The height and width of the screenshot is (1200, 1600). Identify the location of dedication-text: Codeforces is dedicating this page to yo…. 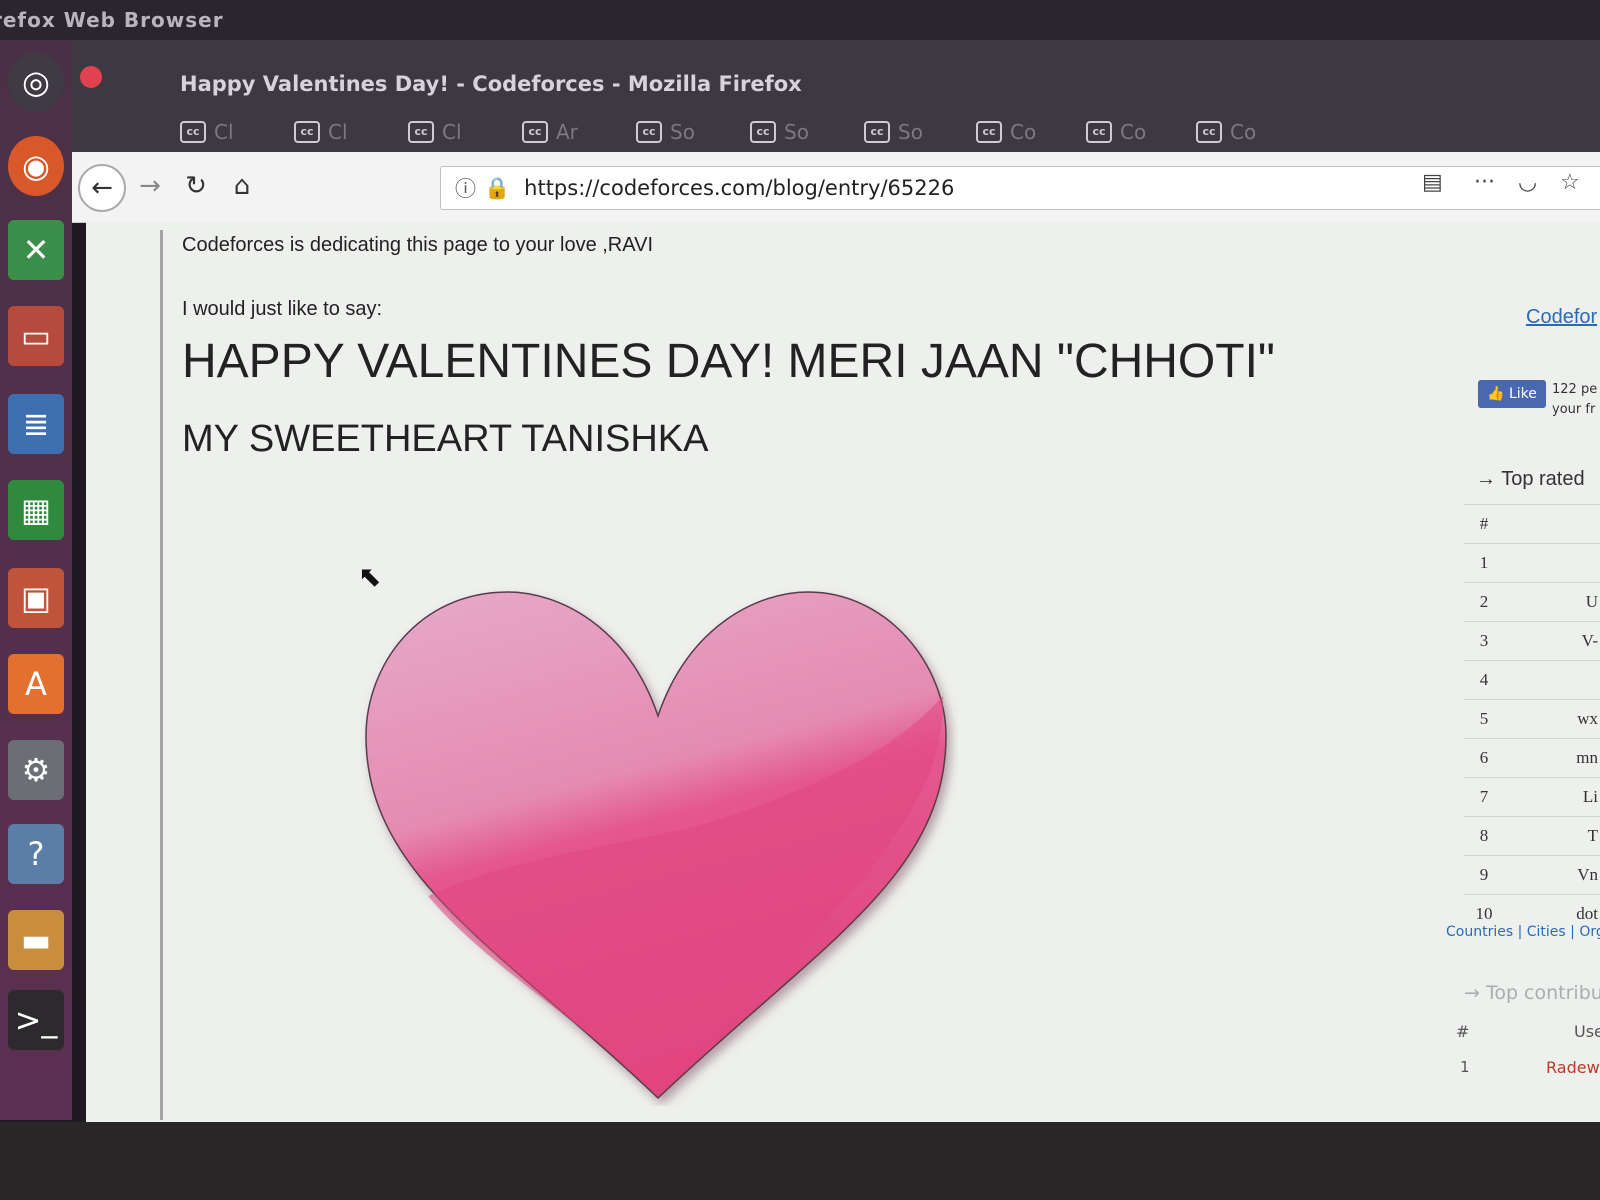
(417, 245).